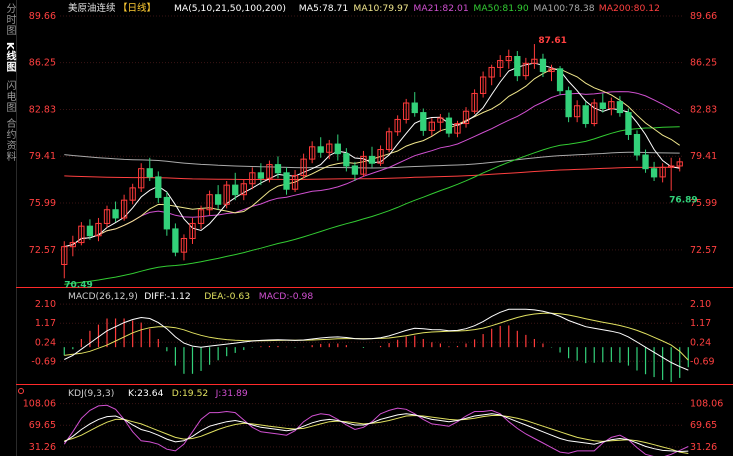 This screenshot has height=456, width=733. Describe the element at coordinates (700, 342) in the screenshot. I see `macd-tick-right: 0.24` at that location.